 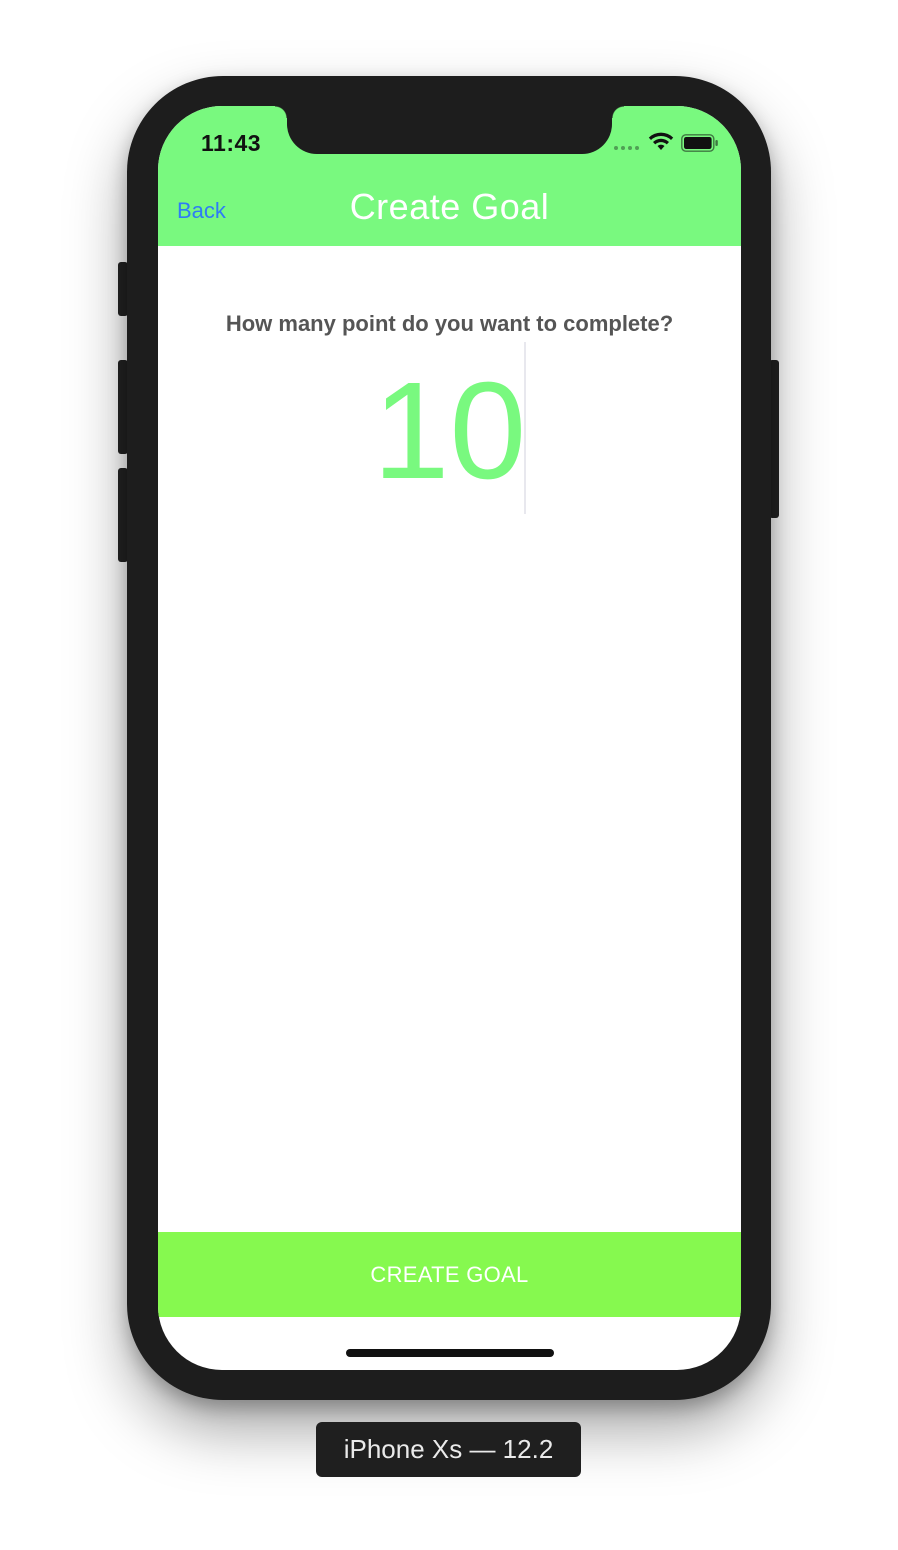 I want to click on device-notch, so click(x=449, y=130).